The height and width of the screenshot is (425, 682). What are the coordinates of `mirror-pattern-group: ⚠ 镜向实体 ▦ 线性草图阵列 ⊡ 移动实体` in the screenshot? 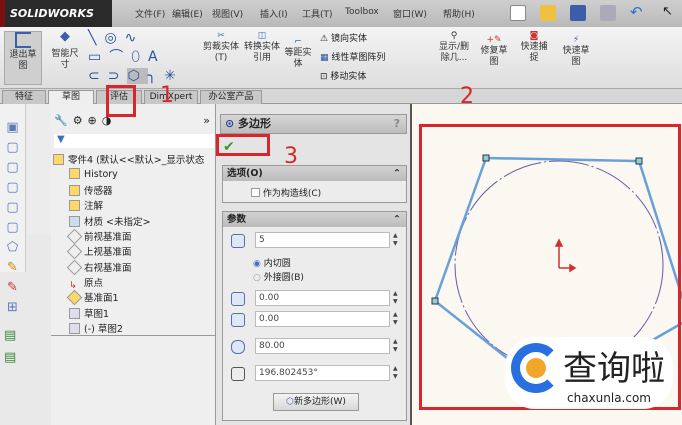 It's located at (352, 58).